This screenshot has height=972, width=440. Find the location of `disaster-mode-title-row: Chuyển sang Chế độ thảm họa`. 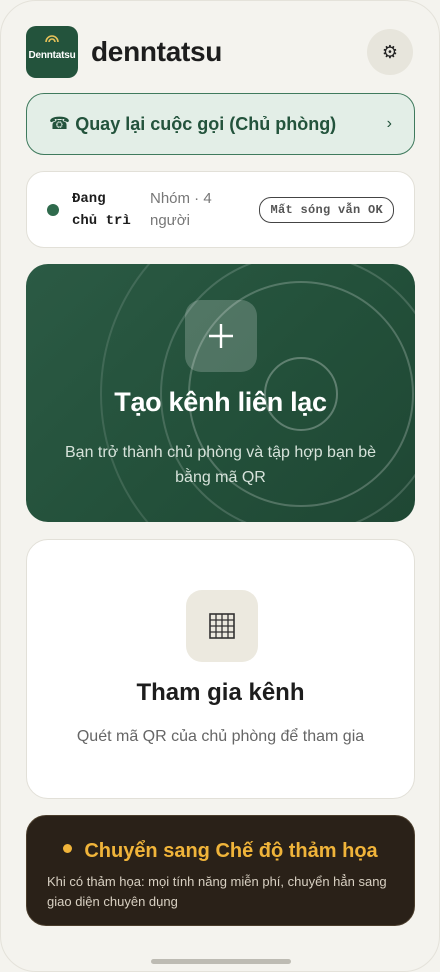

disaster-mode-title-row: Chuyển sang Chế độ thảm họa is located at coordinates (220, 851).